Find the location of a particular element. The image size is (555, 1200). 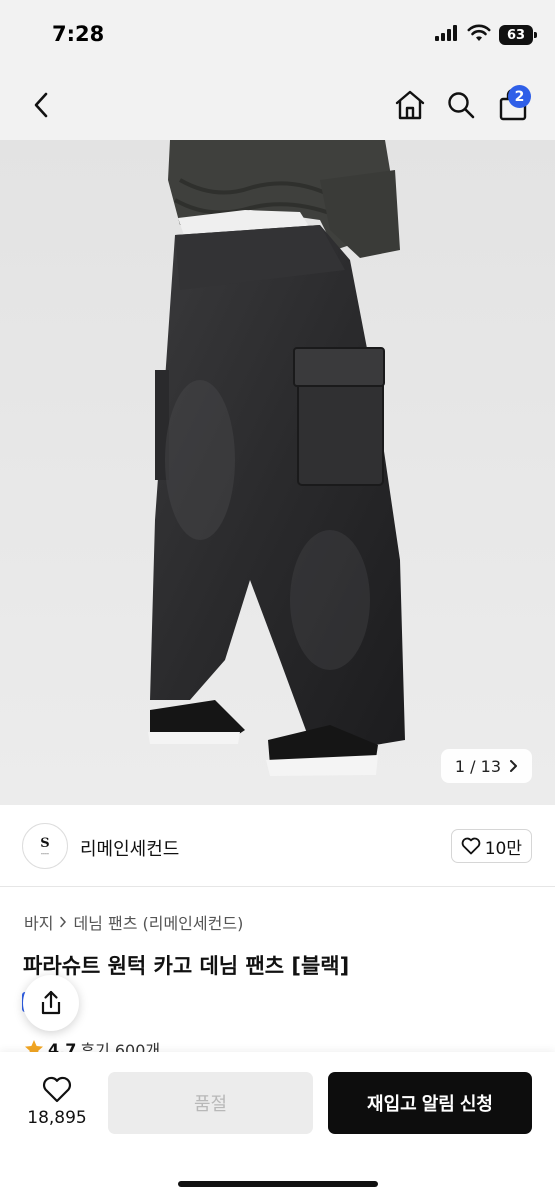

cellular-signal-icon is located at coordinates (447, 35).